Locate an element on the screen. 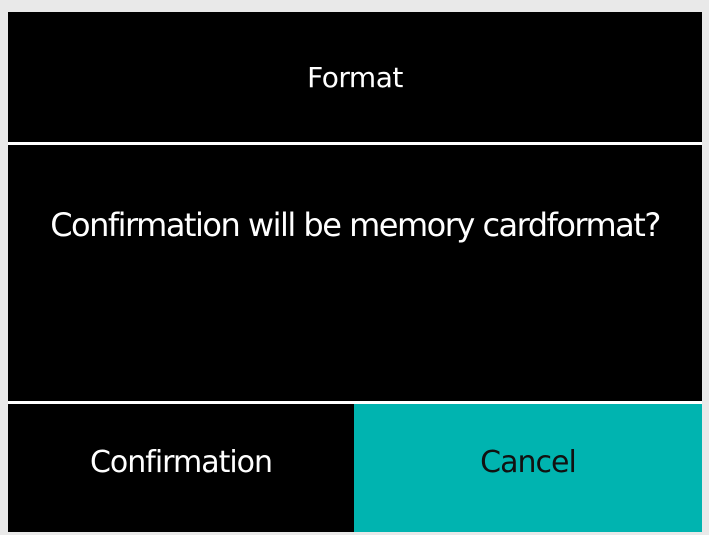 This screenshot has height=535, width=709. dialog-title: Format is located at coordinates (355, 77).